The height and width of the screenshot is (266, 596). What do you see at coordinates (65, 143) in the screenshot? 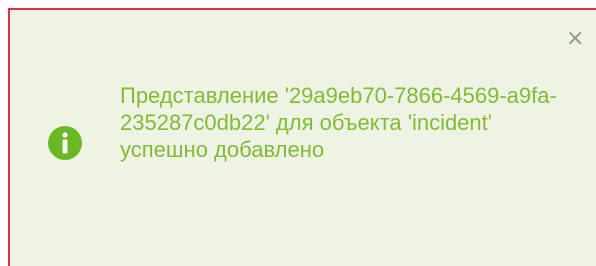
I see `info-icon` at bounding box center [65, 143].